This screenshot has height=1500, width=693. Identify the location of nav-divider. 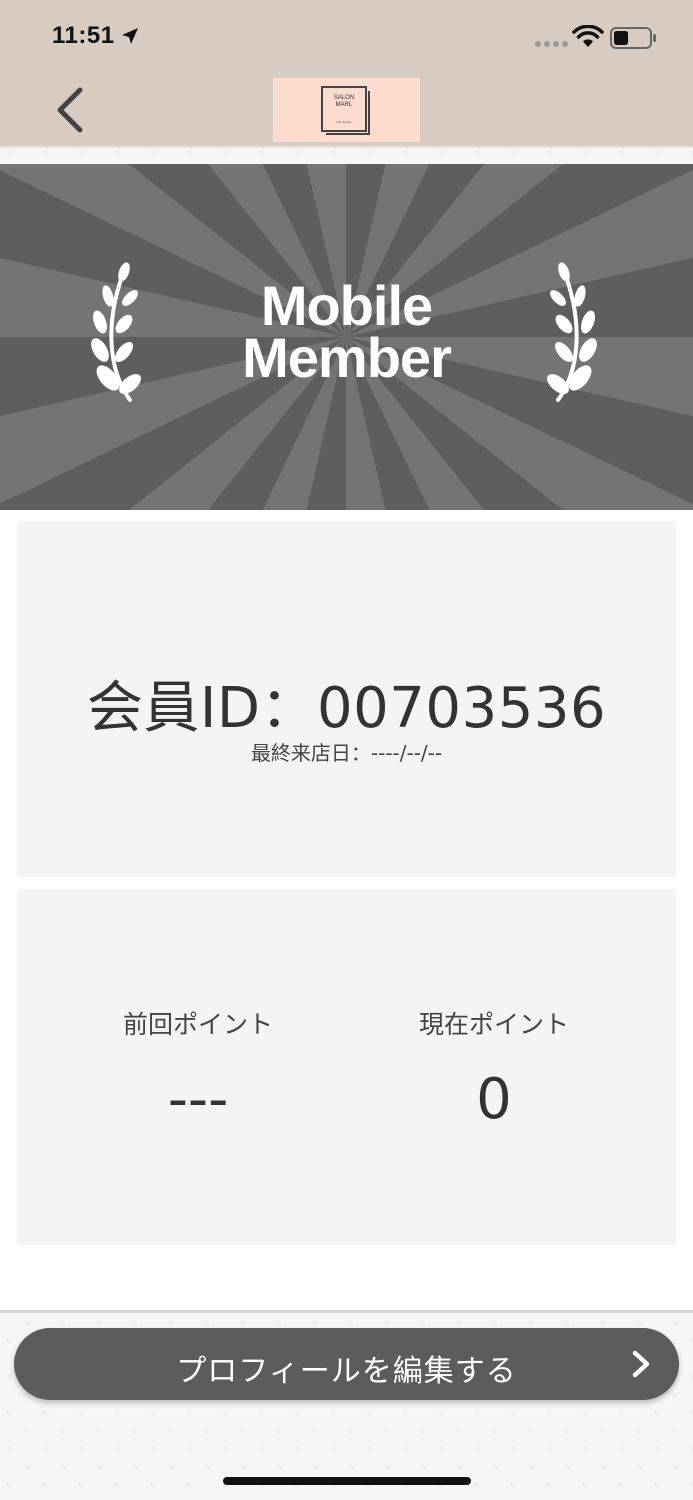
(346, 147).